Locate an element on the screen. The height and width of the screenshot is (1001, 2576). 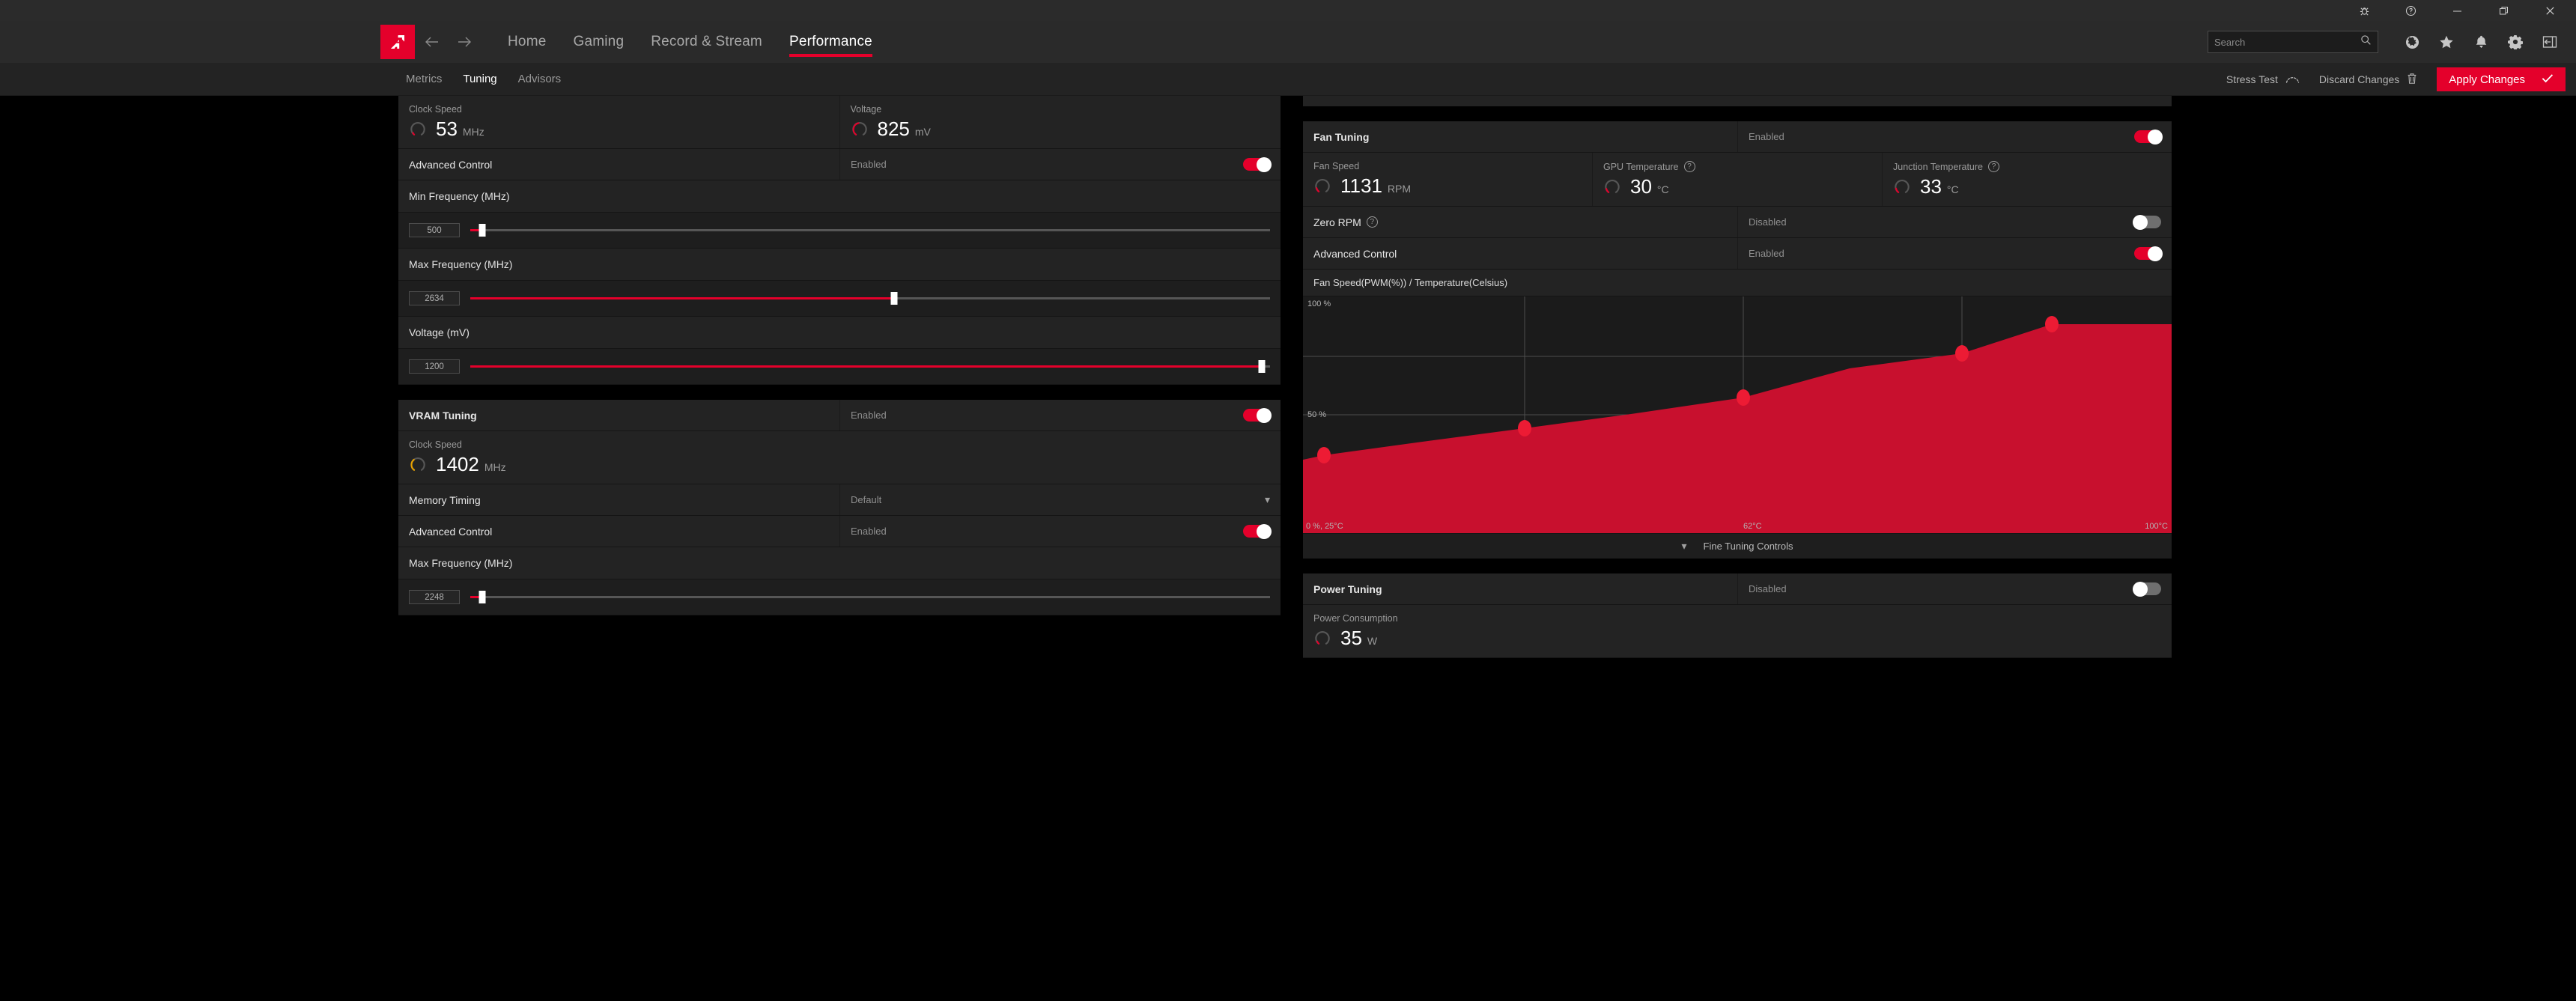
vram-advanced-control-row: Advanced Control Enabled is located at coordinates (839, 531).